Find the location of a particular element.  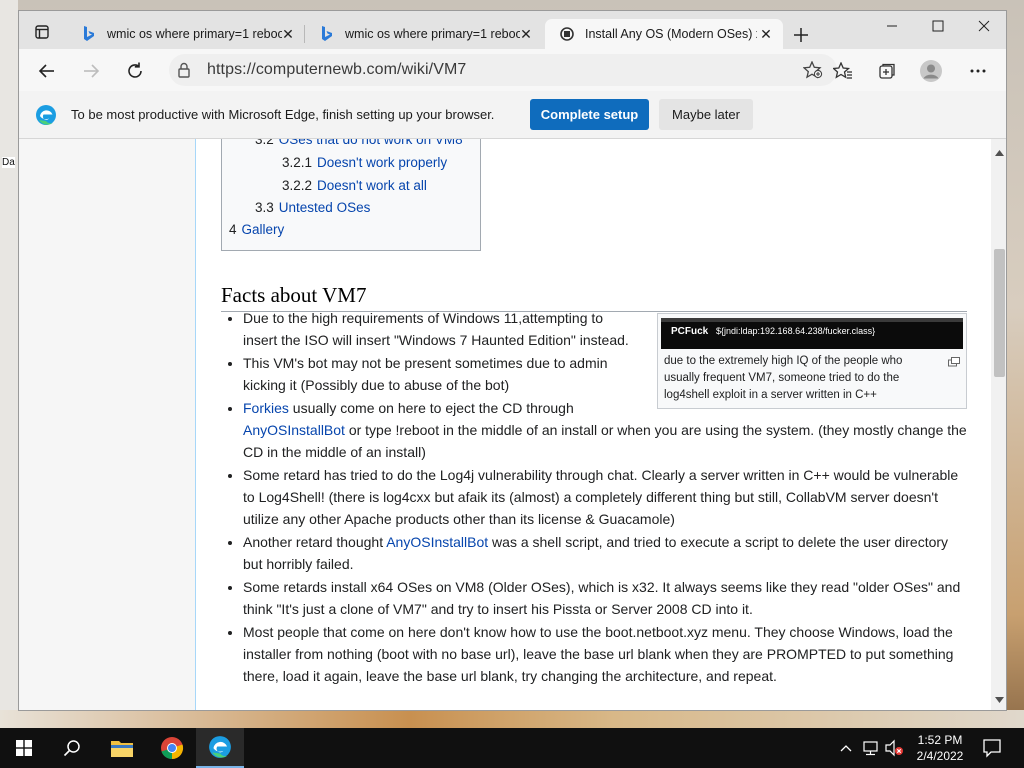

scroll-up-icon is located at coordinates (999, 152).